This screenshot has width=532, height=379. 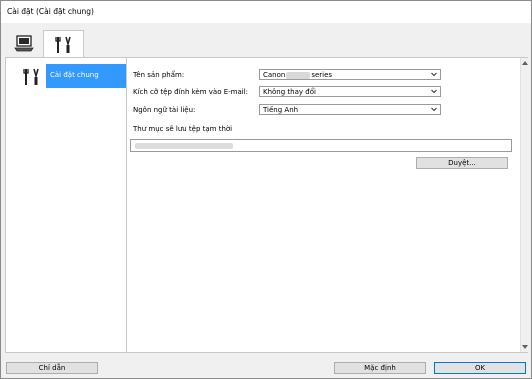 I want to click on doc-language-label: Ngôn ngữ tài liệu:, so click(x=164, y=110).